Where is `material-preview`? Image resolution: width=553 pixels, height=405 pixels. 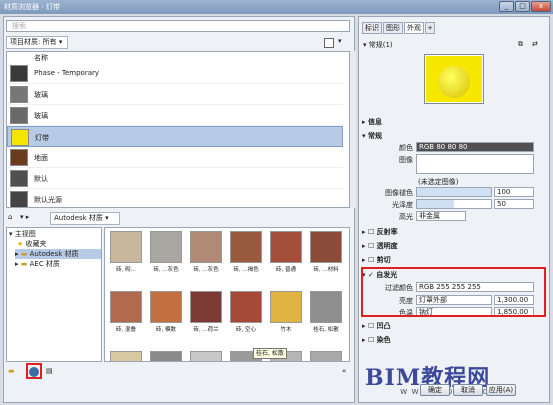 material-preview is located at coordinates (454, 79).